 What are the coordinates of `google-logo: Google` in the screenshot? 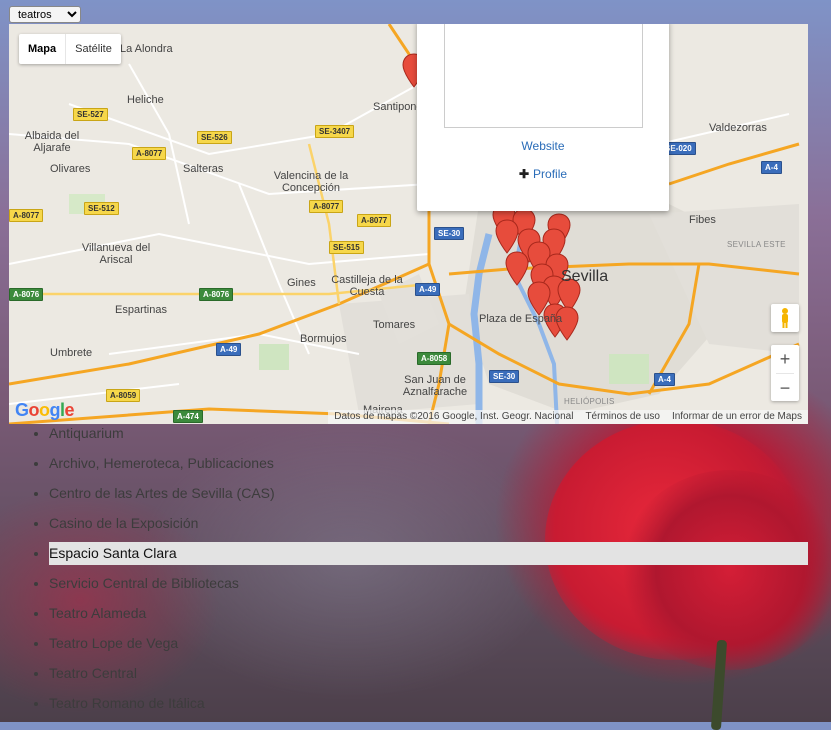 It's located at (45, 410).